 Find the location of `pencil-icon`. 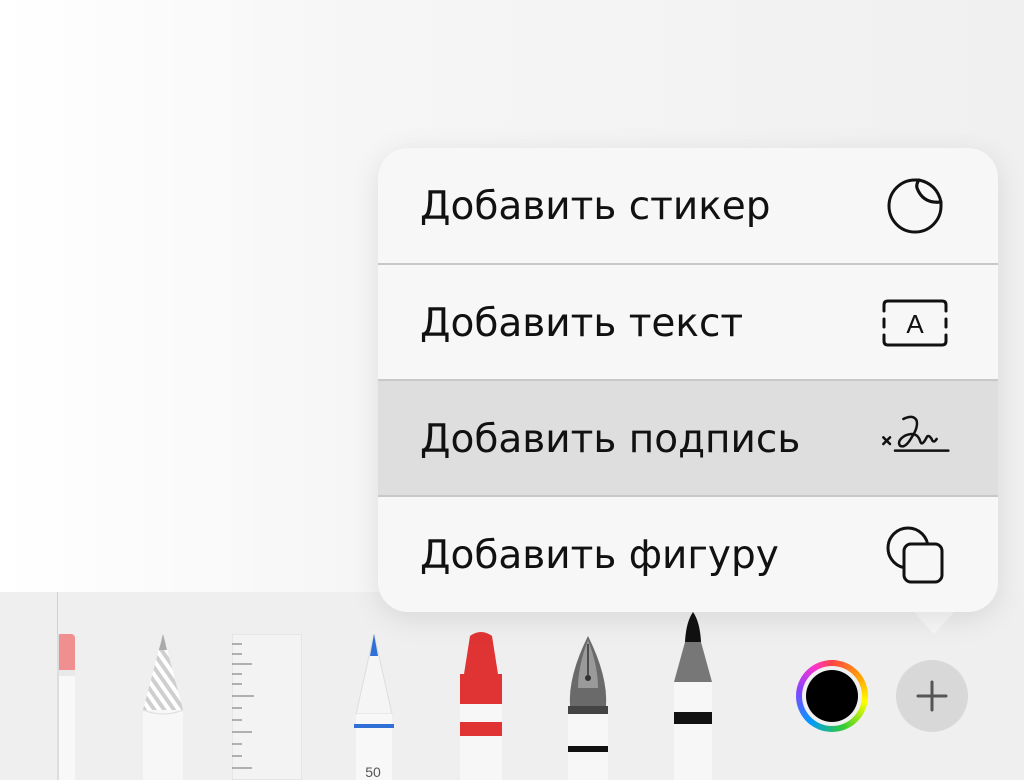

pencil-icon is located at coordinates (163, 707).